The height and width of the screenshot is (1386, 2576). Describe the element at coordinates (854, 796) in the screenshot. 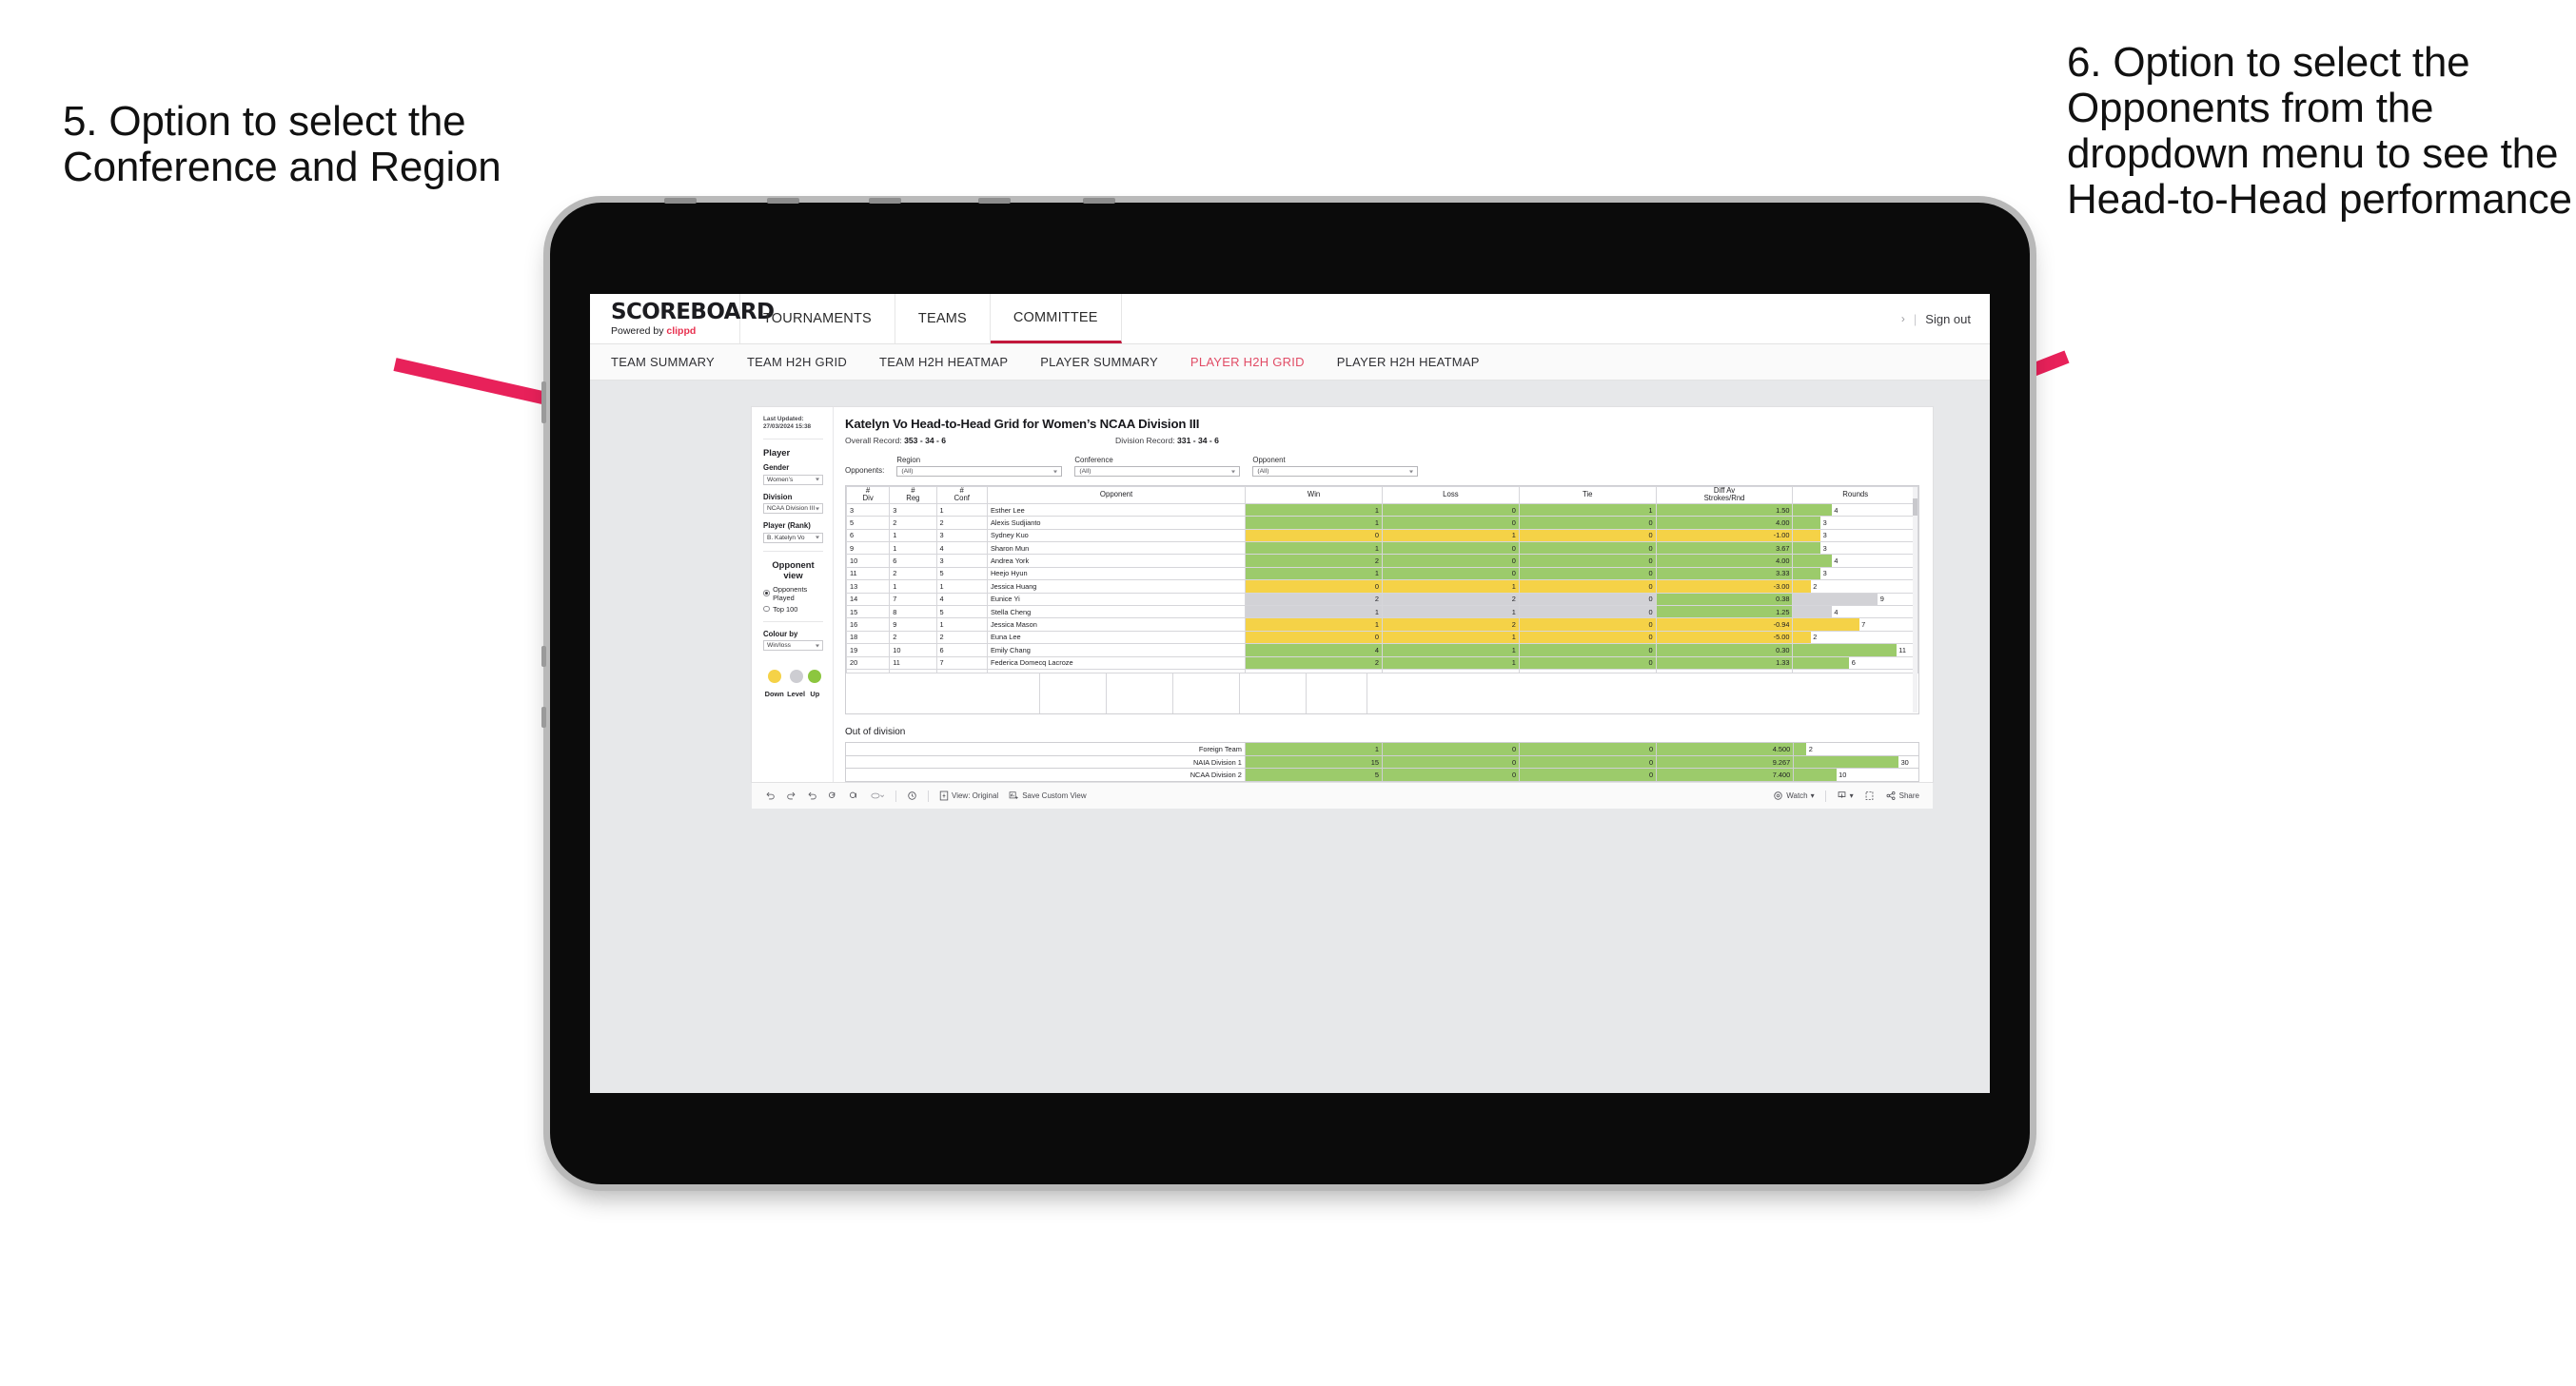

I see `pause-icon` at that location.